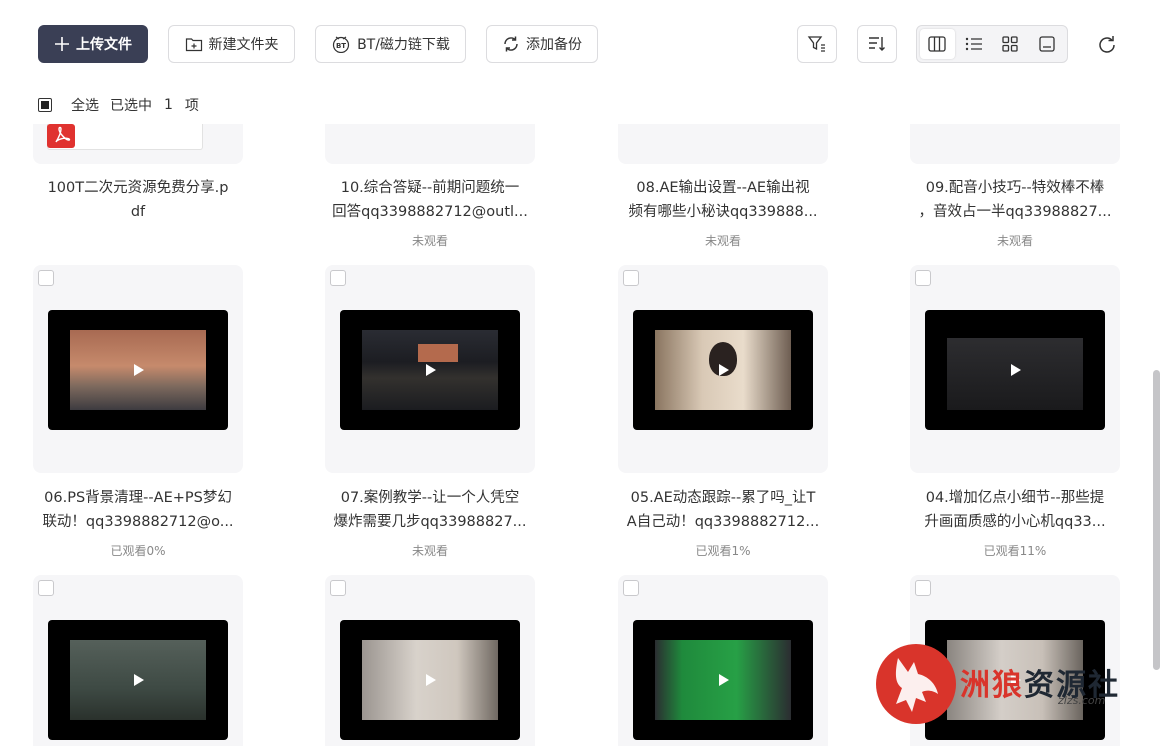 The height and width of the screenshot is (746, 1162). Describe the element at coordinates (1082, 700) in the screenshot. I see `watermark-subtext: zlzs.com` at that location.